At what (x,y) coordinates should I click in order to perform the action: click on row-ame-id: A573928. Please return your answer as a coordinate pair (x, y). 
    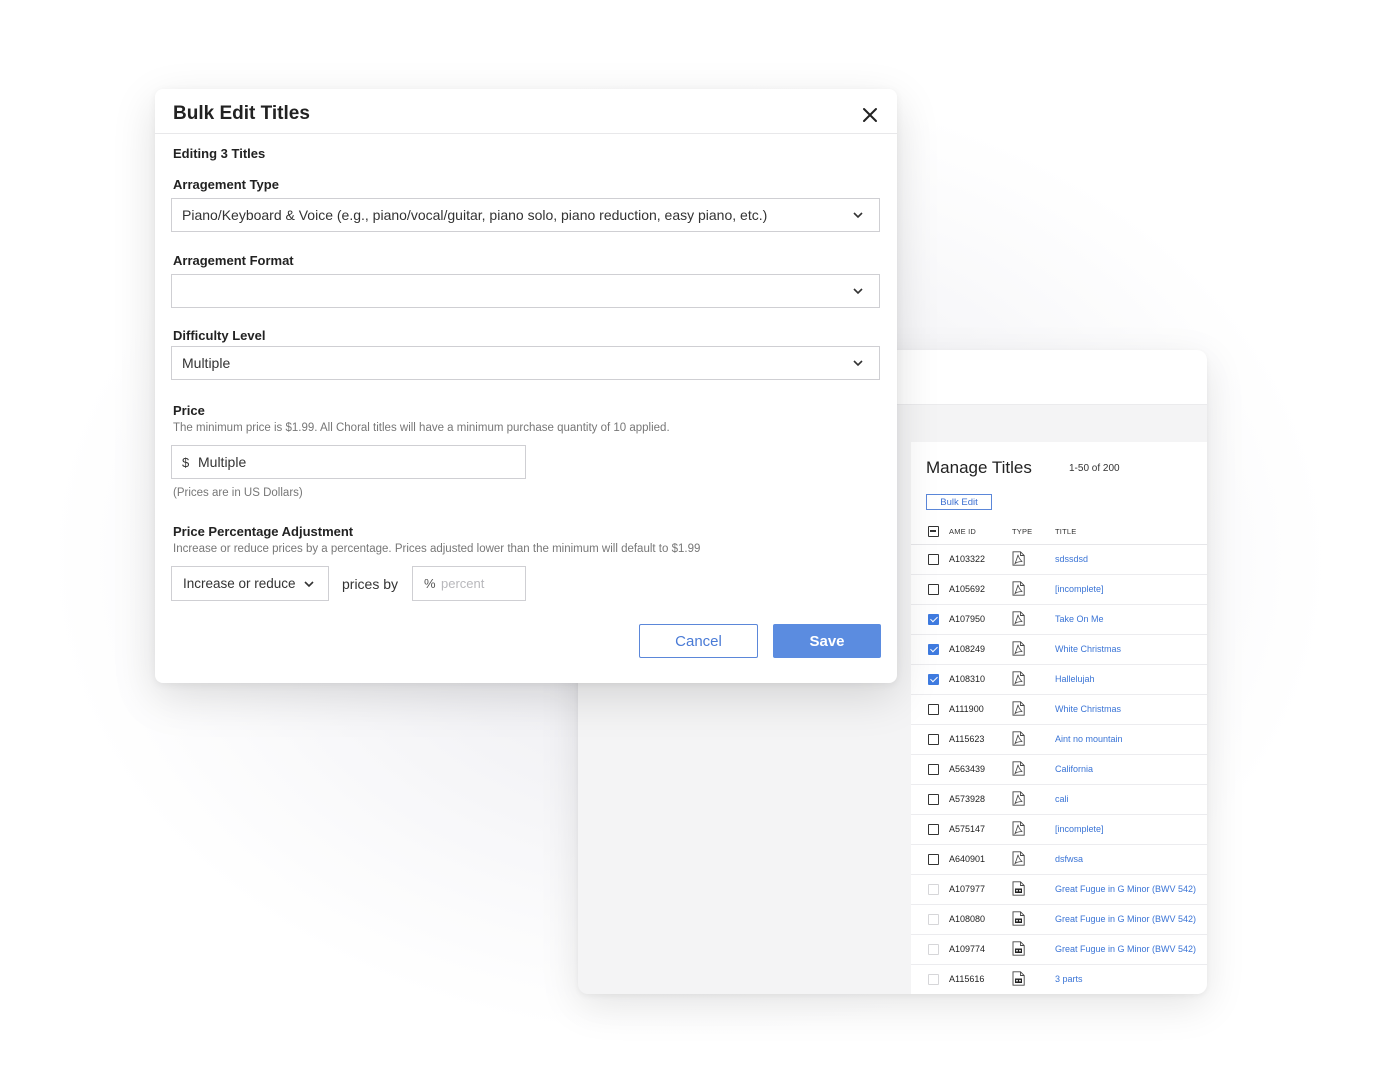
    Looking at the image, I should click on (967, 799).